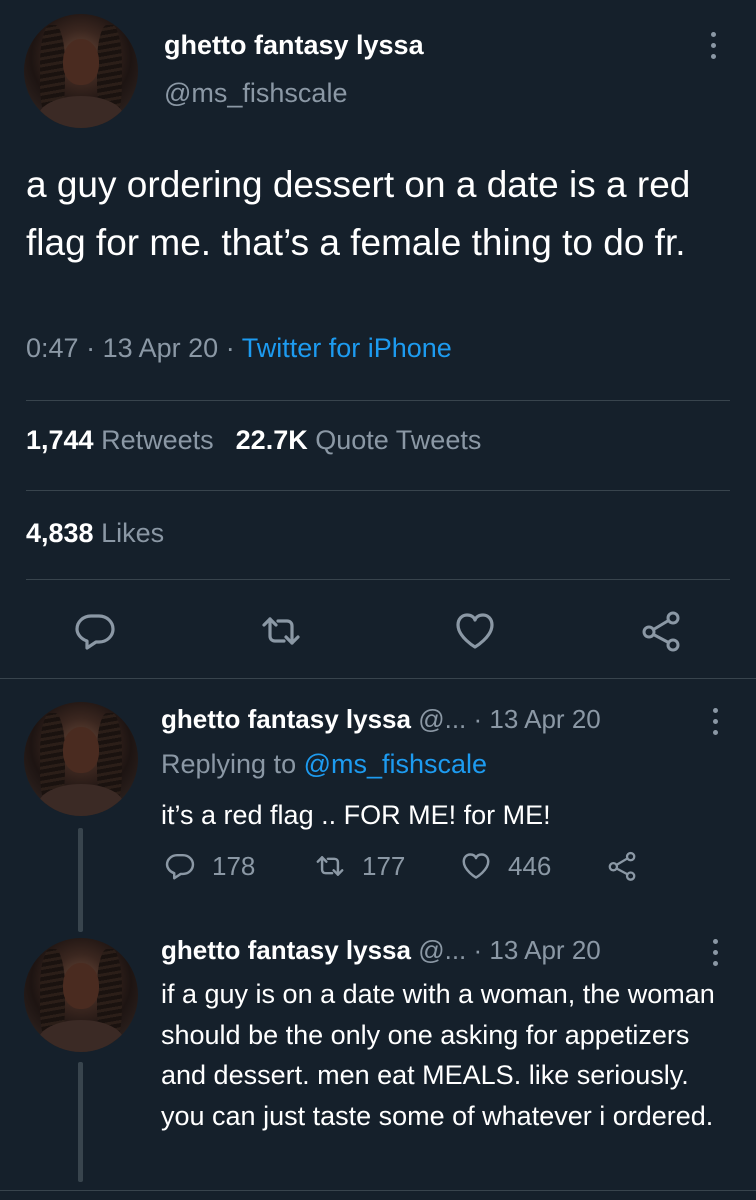 This screenshot has width=756, height=1200. I want to click on reply-actions: 178 177 446, so click(378, 866).